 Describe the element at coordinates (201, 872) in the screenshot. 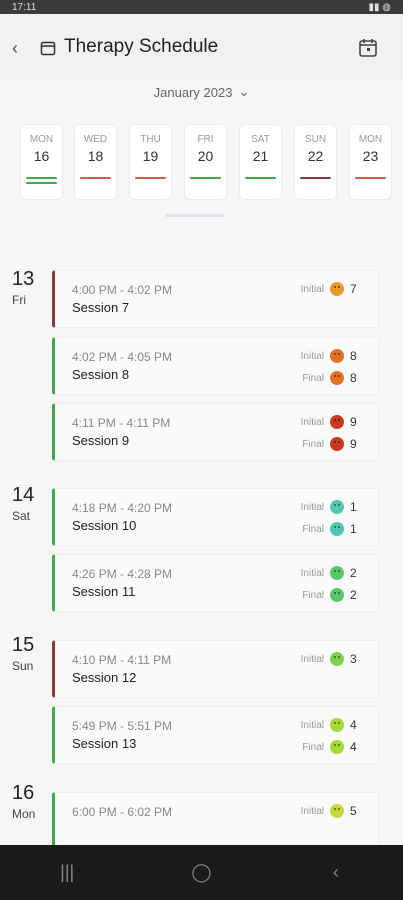

I see `home-icon: ◯` at that location.